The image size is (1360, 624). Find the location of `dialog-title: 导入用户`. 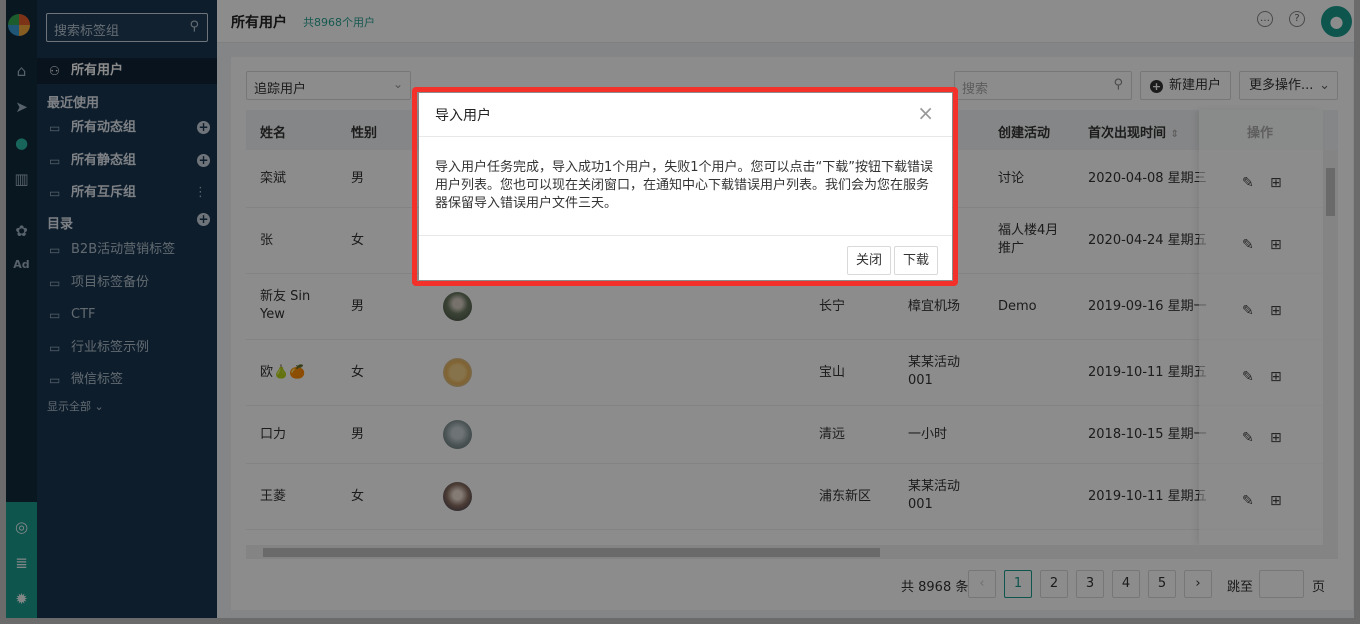

dialog-title: 导入用户 is located at coordinates (463, 116).